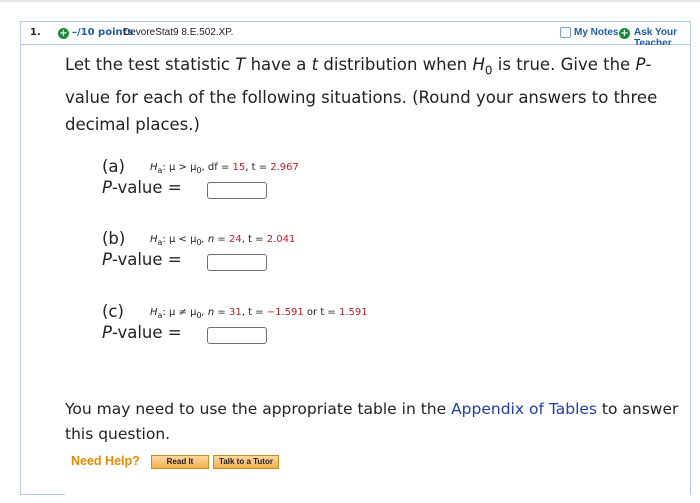 The width and height of the screenshot is (700, 503). I want to click on part-label: (a), so click(113, 166).